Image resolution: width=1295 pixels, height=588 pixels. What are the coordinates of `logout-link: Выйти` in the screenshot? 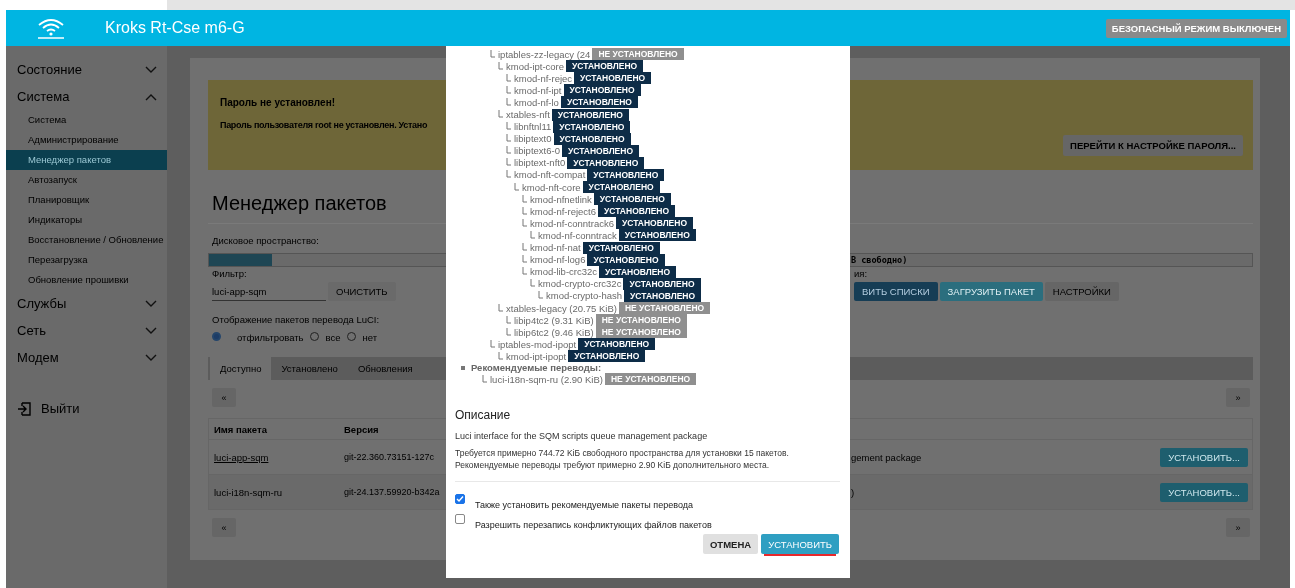 It's located at (60, 408).